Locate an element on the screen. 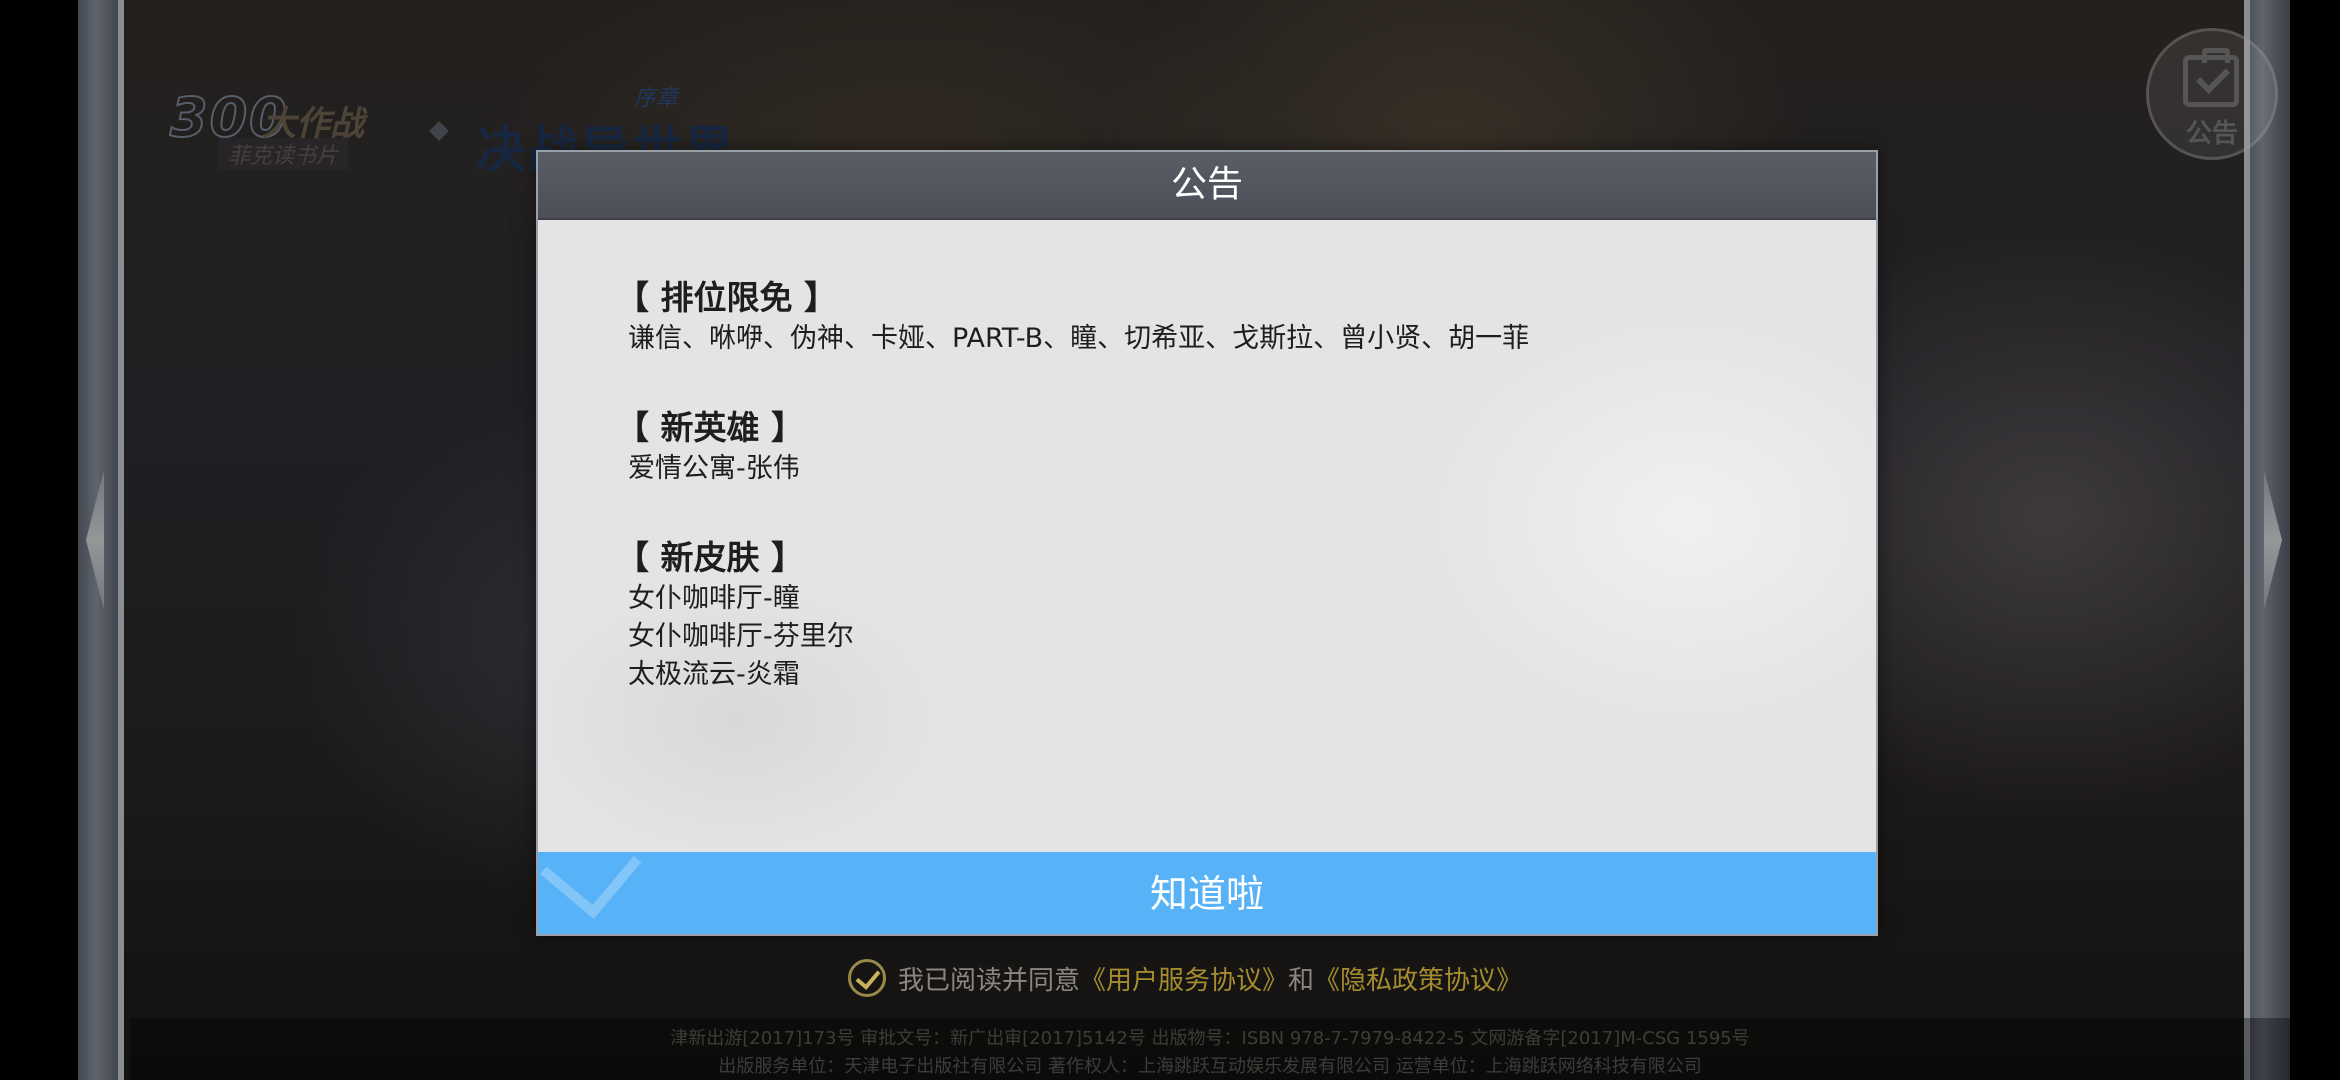  clipboard-check-icon is located at coordinates (2211, 77).